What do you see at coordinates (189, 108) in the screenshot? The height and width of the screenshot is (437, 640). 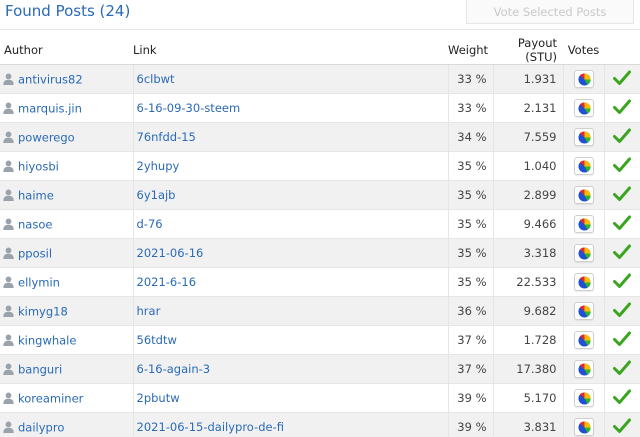 I see `post-link: 6-16-09-30-steem` at bounding box center [189, 108].